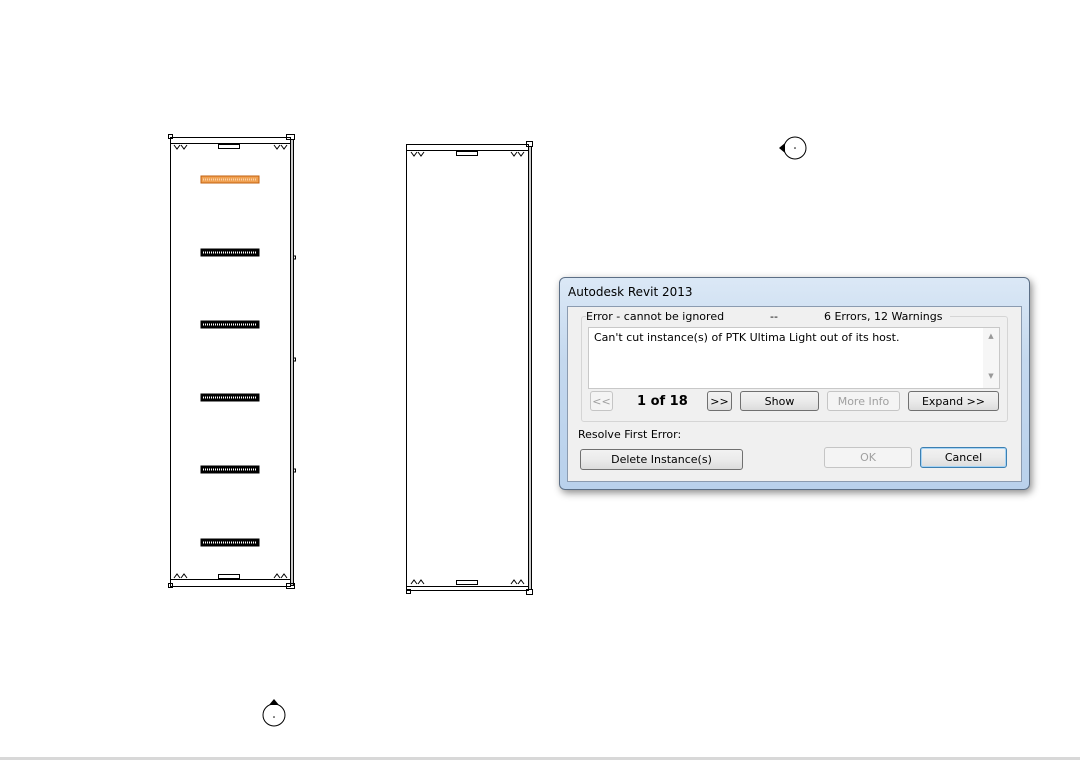 Image resolution: width=1080 pixels, height=760 pixels. Describe the element at coordinates (232, 361) in the screenshot. I see `elevation-left` at that location.